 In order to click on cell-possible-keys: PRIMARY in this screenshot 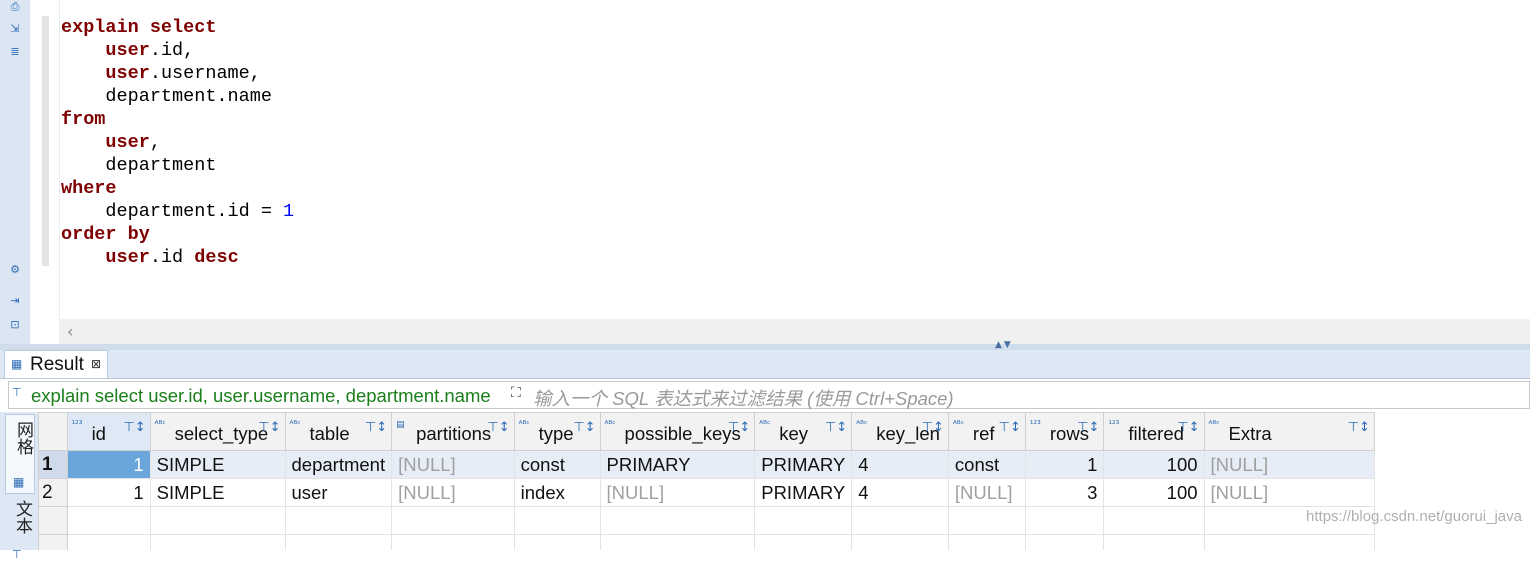, I will do `click(677, 464)`.